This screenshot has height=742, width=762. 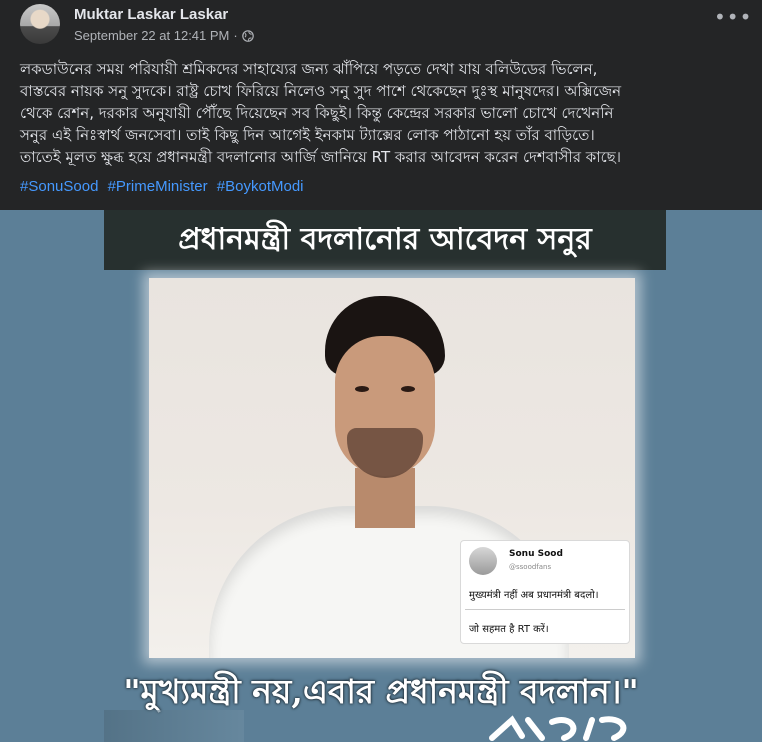 I want to click on tweet-text-line: मुख्यमंत्री नहीं अब प्रधानमंत्री बदलो।, so click(x=534, y=595).